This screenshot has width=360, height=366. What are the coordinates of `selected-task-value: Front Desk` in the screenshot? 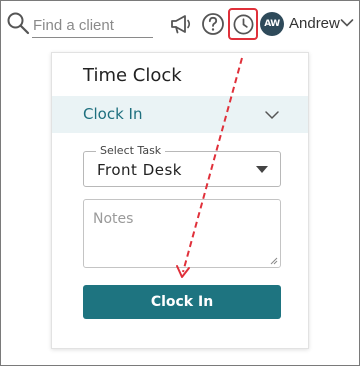 It's located at (139, 170).